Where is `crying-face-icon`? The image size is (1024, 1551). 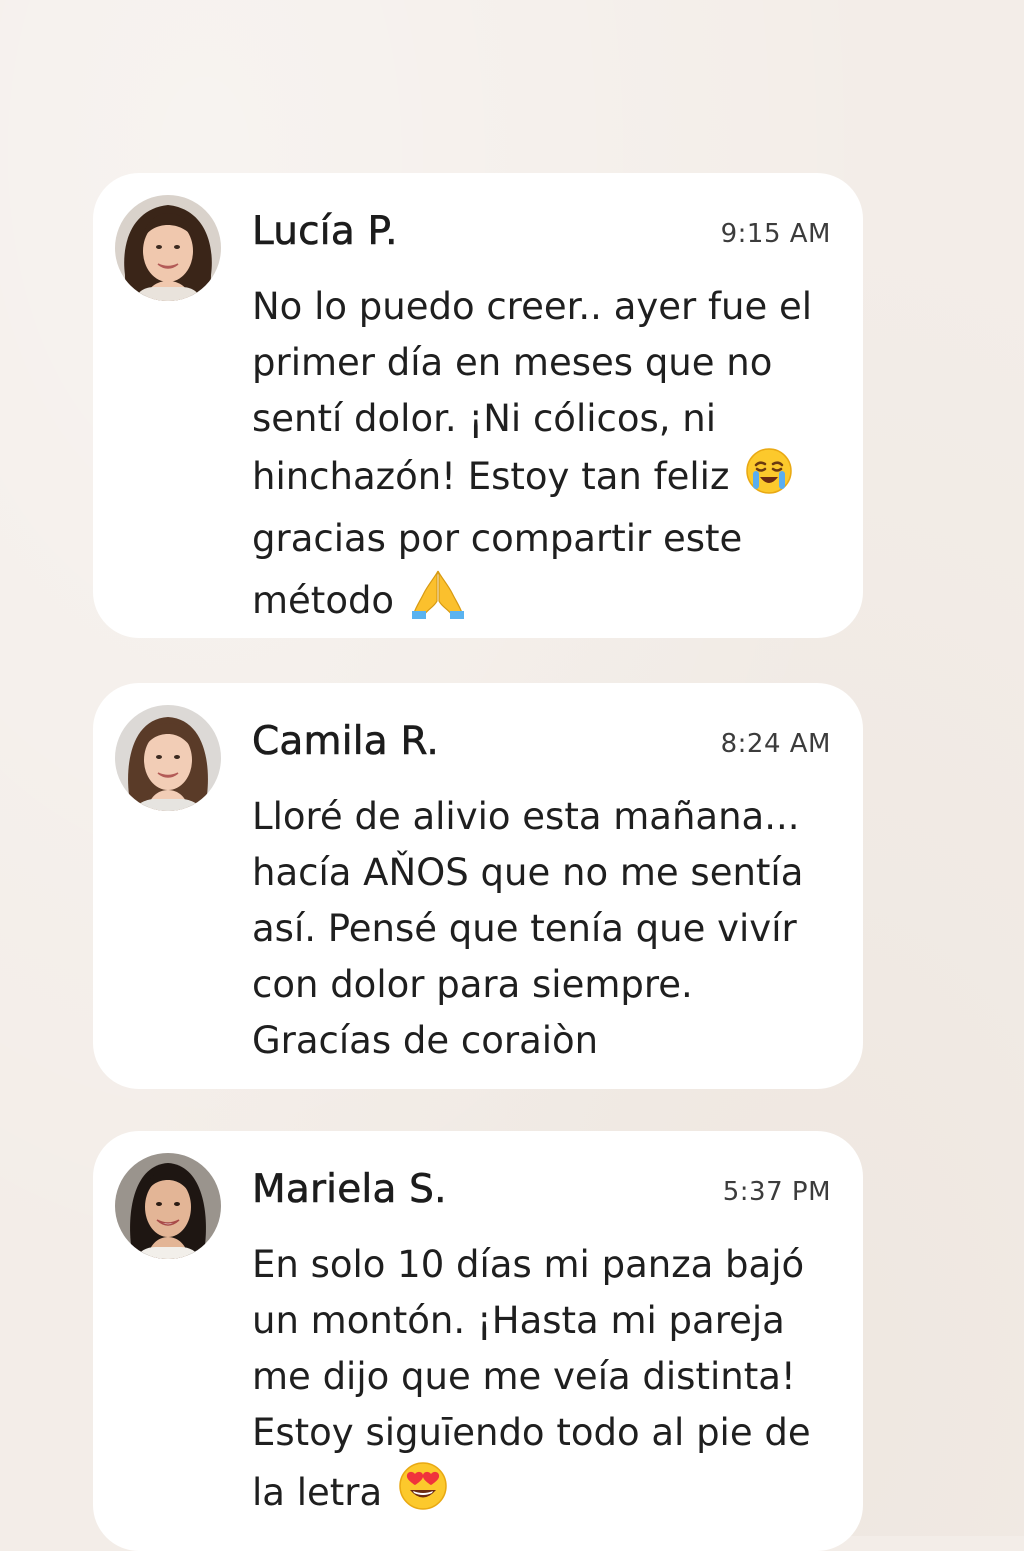 crying-face-icon is located at coordinates (769, 479).